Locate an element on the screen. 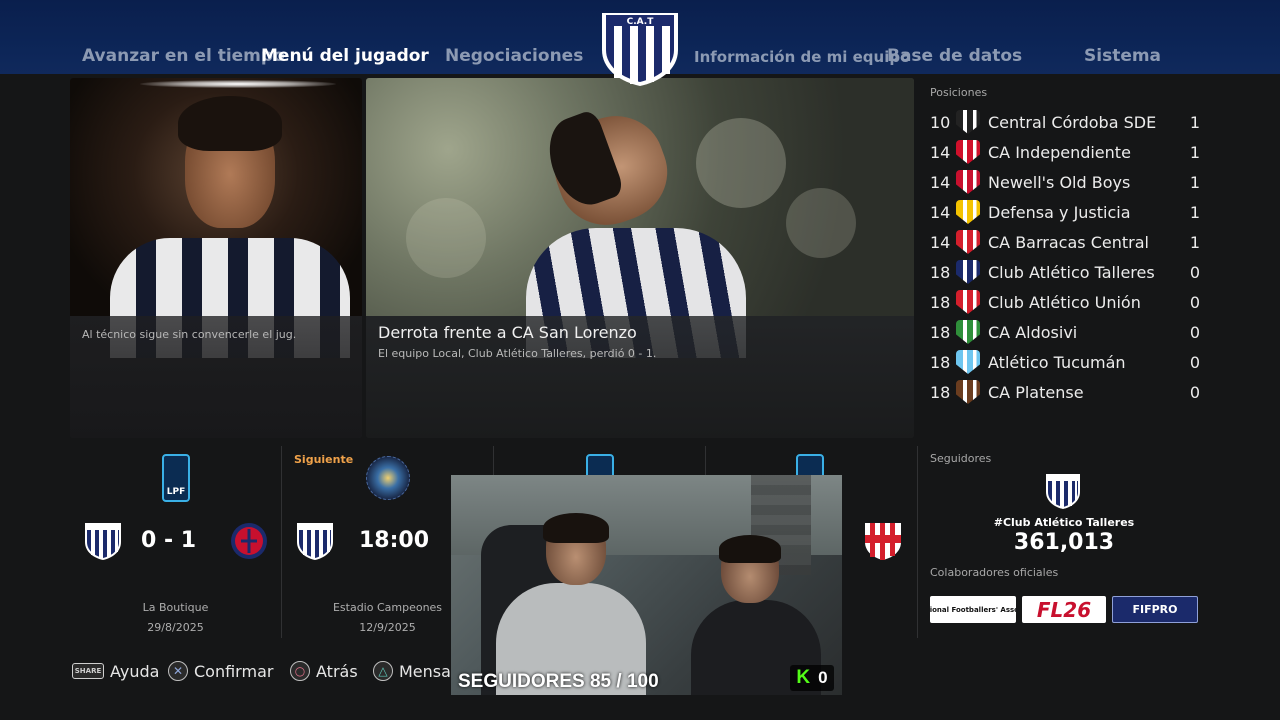 Image resolution: width=1280 pixels, height=720 pixels. cup-logo-icon is located at coordinates (388, 478).